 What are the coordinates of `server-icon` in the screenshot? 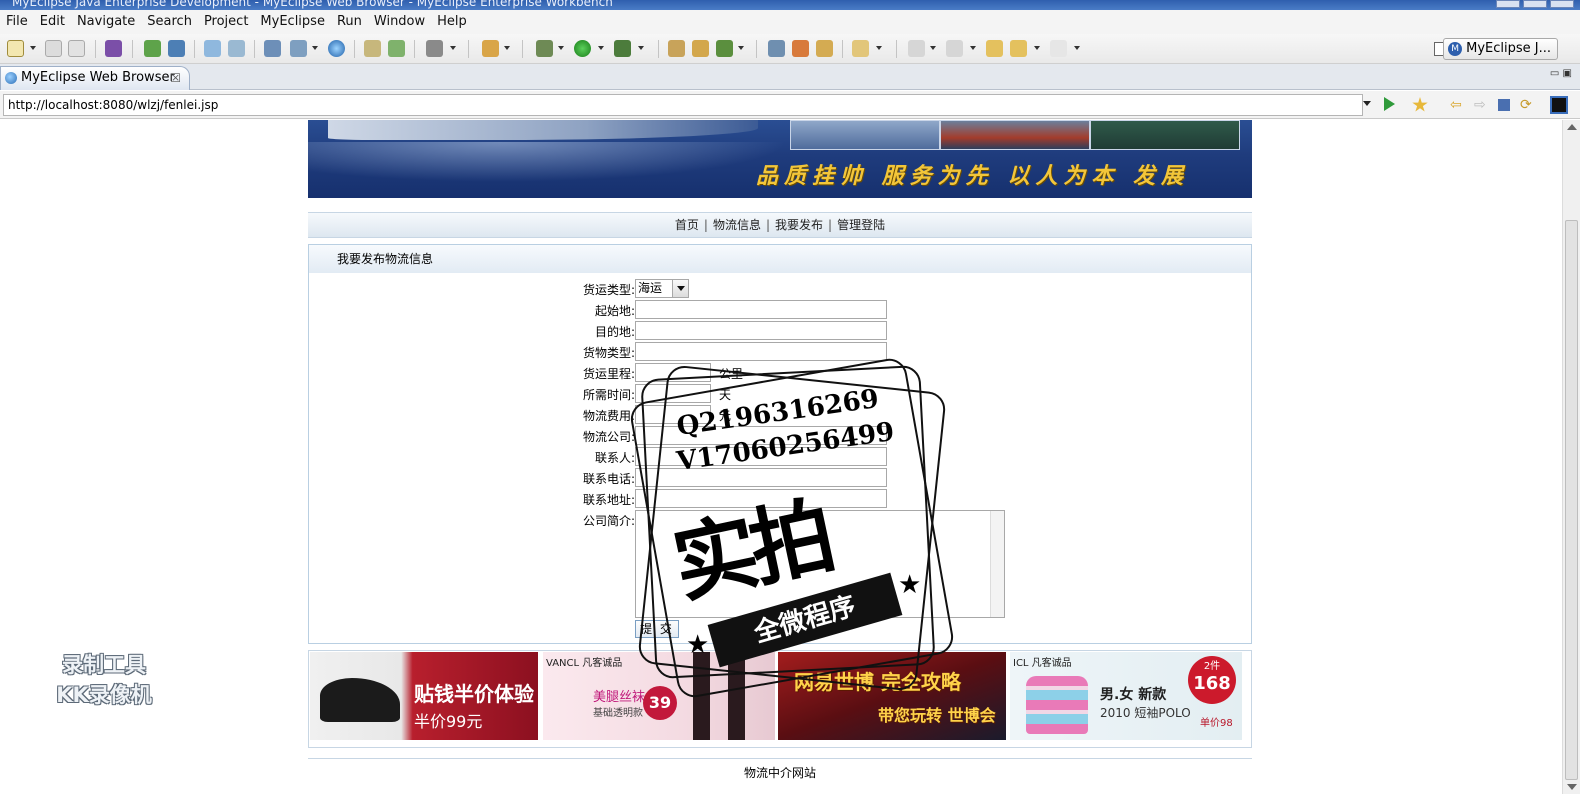 It's located at (272, 48).